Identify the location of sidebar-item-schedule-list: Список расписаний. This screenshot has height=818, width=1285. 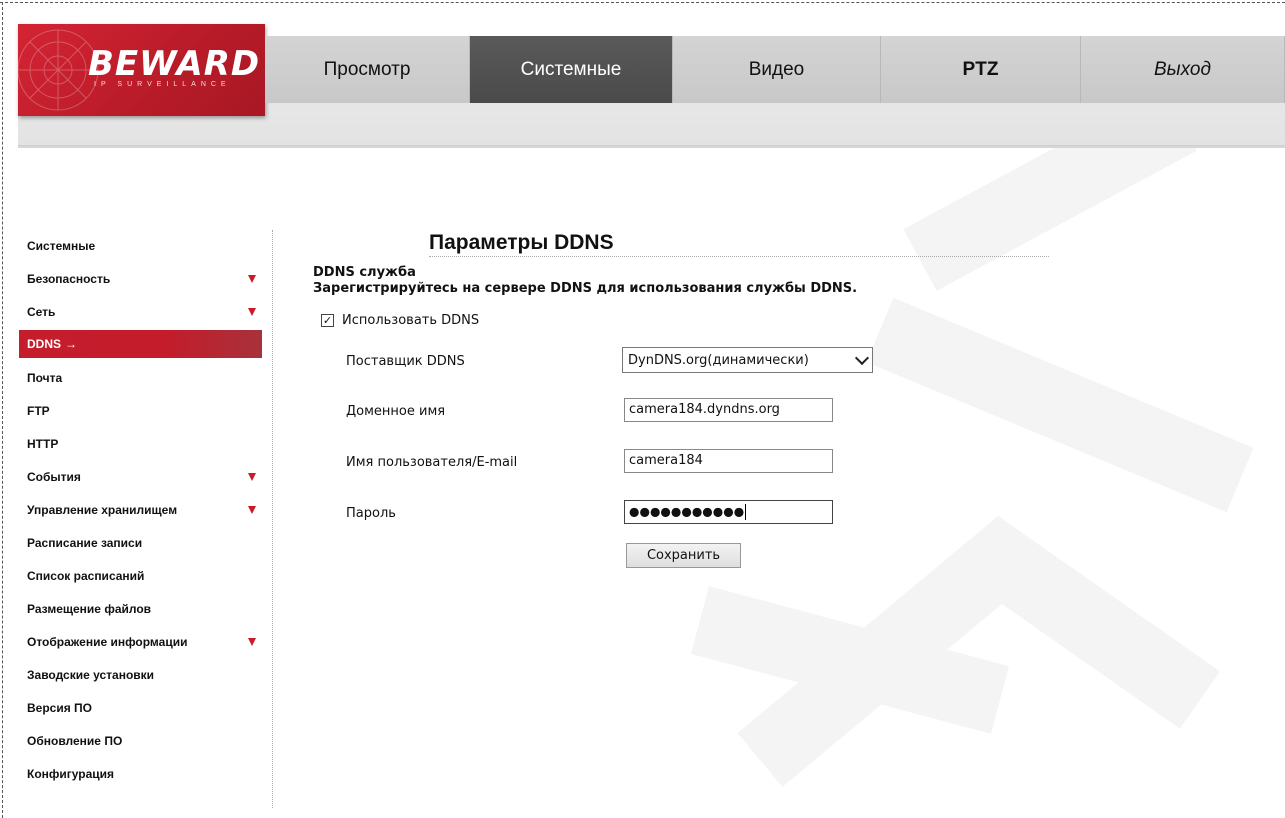
(140, 575).